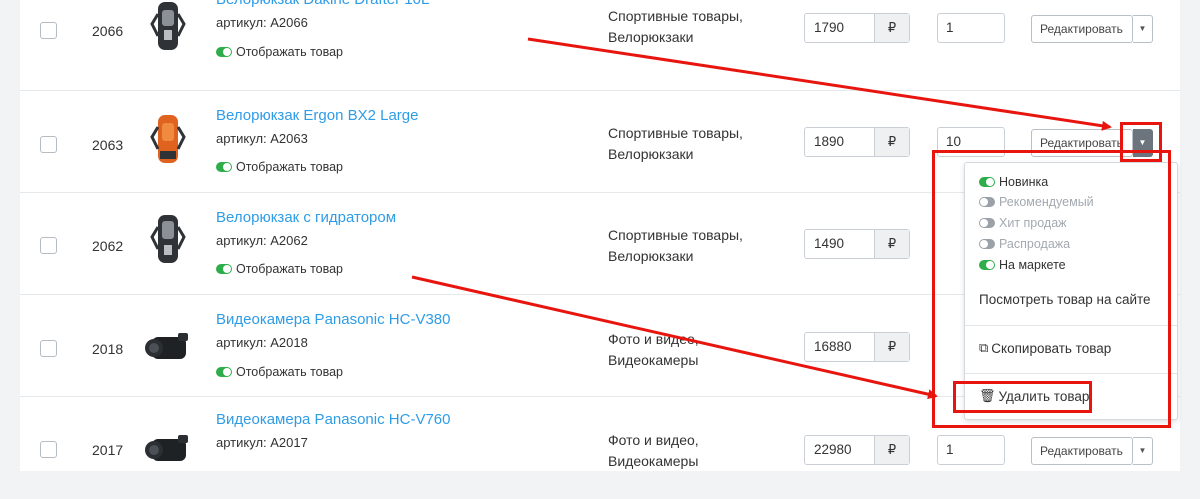  Describe the element at coordinates (857, 28) in the screenshot. I see `price-input: 1790 ₽` at that location.